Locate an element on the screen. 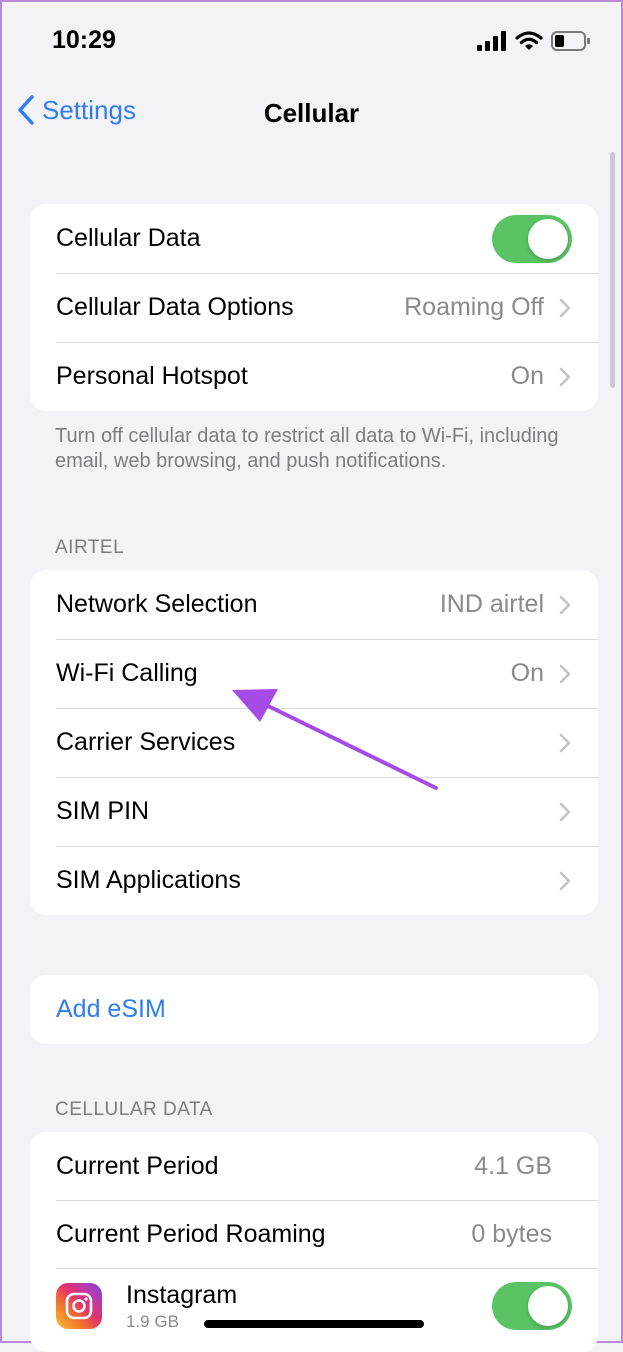  annotation-arrow is located at coordinates (335, 739).